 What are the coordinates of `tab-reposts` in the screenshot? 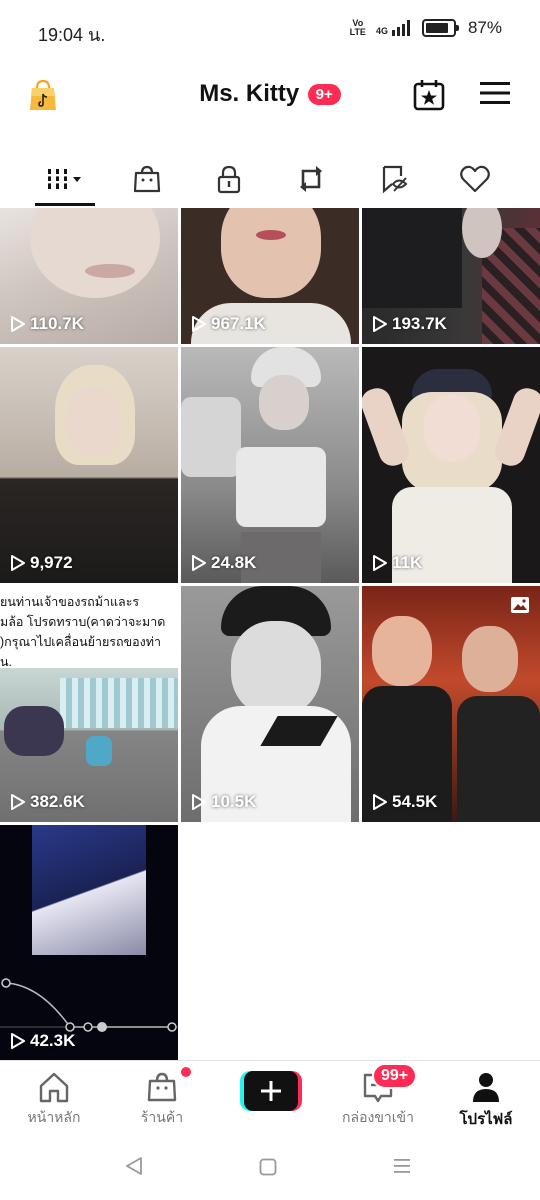 It's located at (311, 179).